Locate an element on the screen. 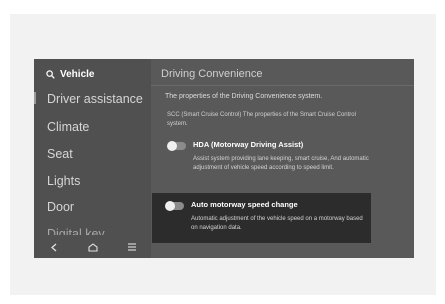  home-icon is located at coordinates (93, 247).